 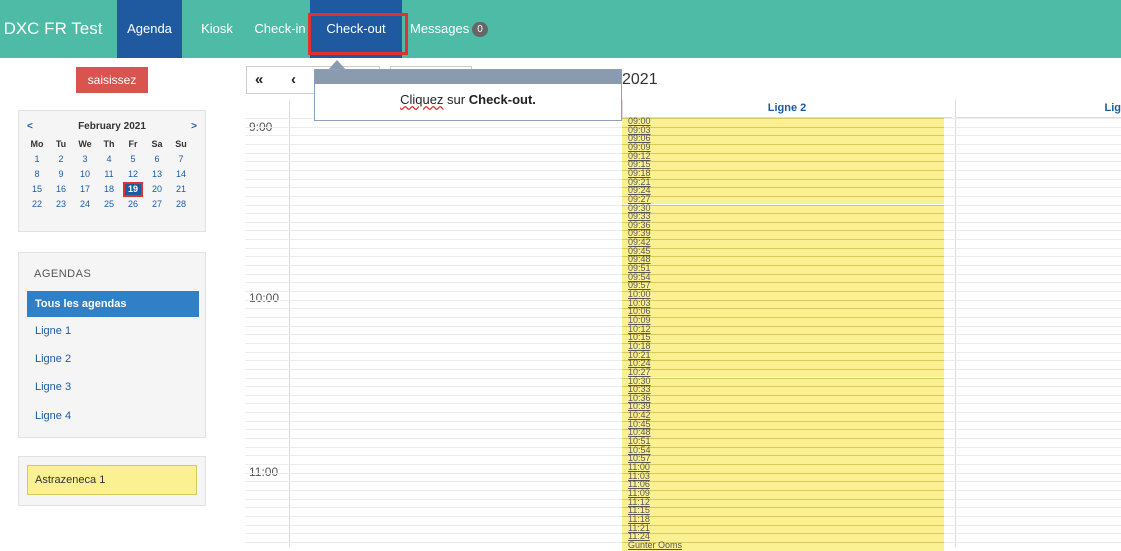 I want to click on agenda-item-all: Tous les agendas, so click(x=113, y=304).